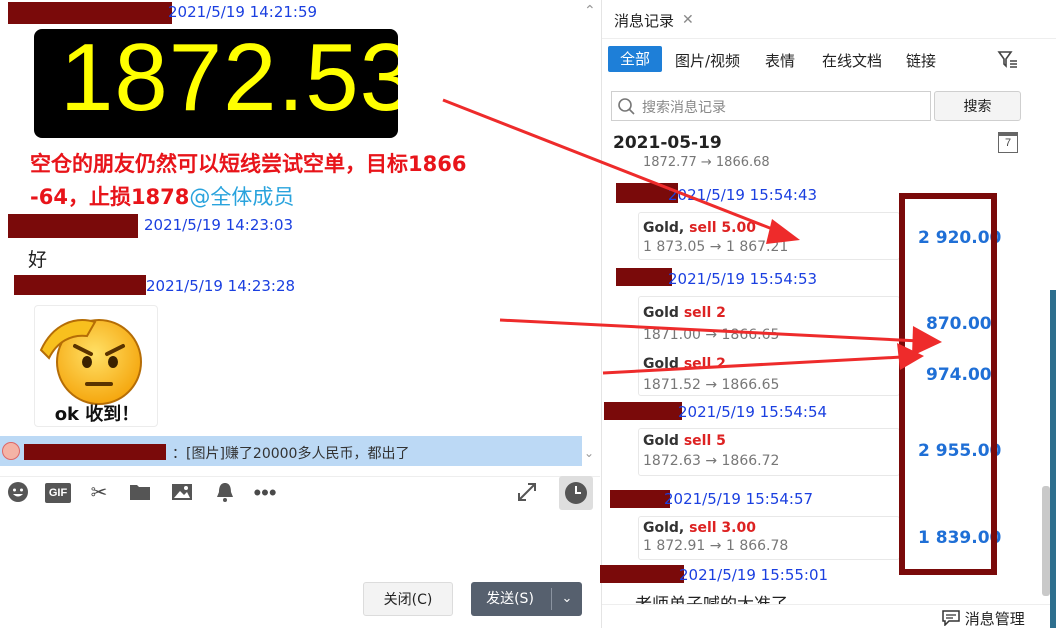 Image resolution: width=1056 pixels, height=628 pixels. What do you see at coordinates (763, 359) in the screenshot?
I see `arrow-to-third-trade` at bounding box center [763, 359].